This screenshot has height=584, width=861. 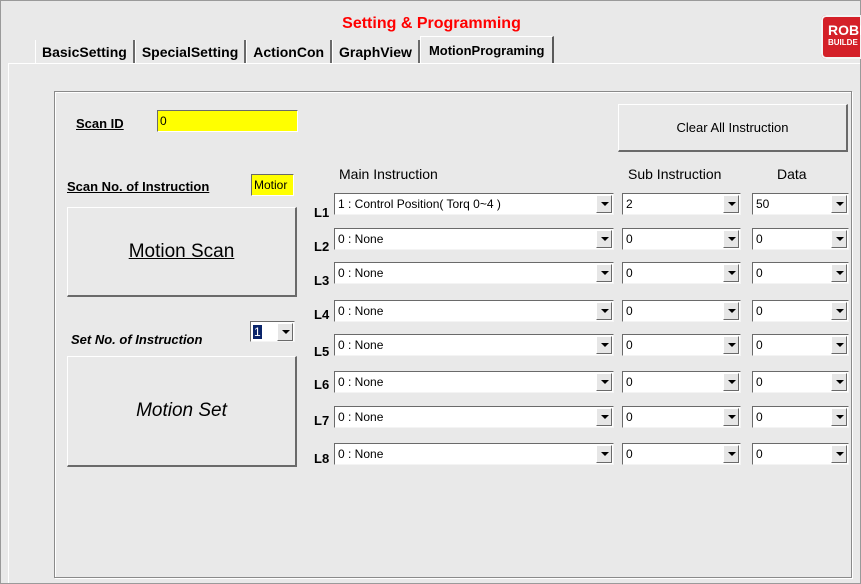 I want to click on data-select-l1: 50, so click(x=800, y=204).